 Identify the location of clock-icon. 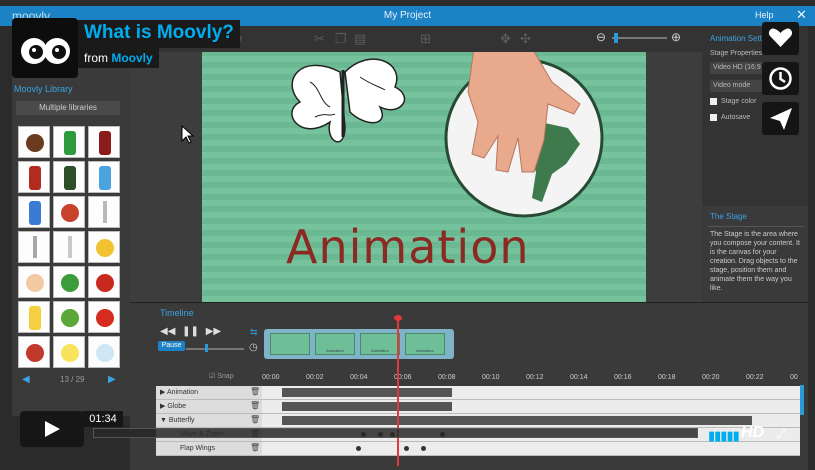
(780, 78).